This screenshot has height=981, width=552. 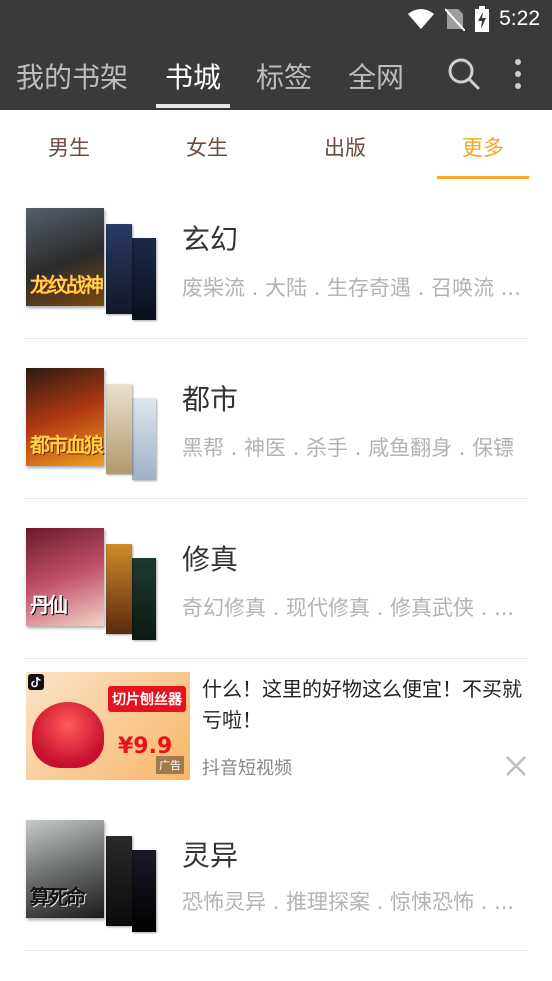 I want to click on tiktok-logo-icon, so click(x=36, y=682).